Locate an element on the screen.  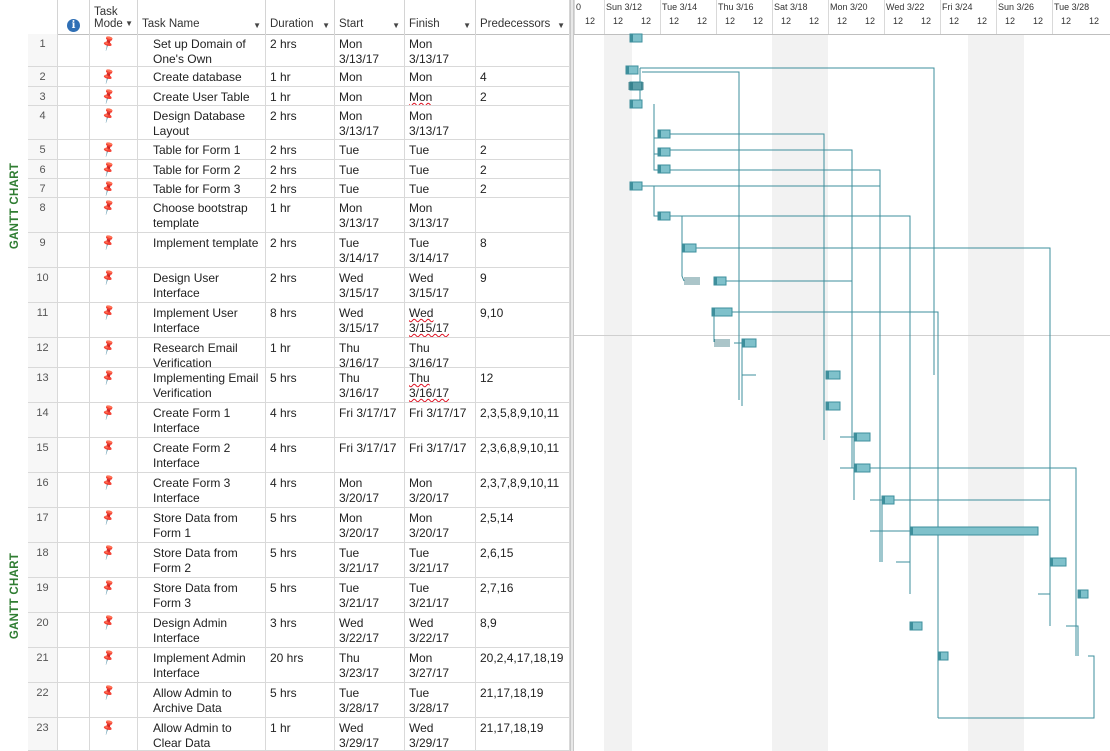
predecessors-cell: 20,2,4,17,18,19 is located at coordinates (523, 665).